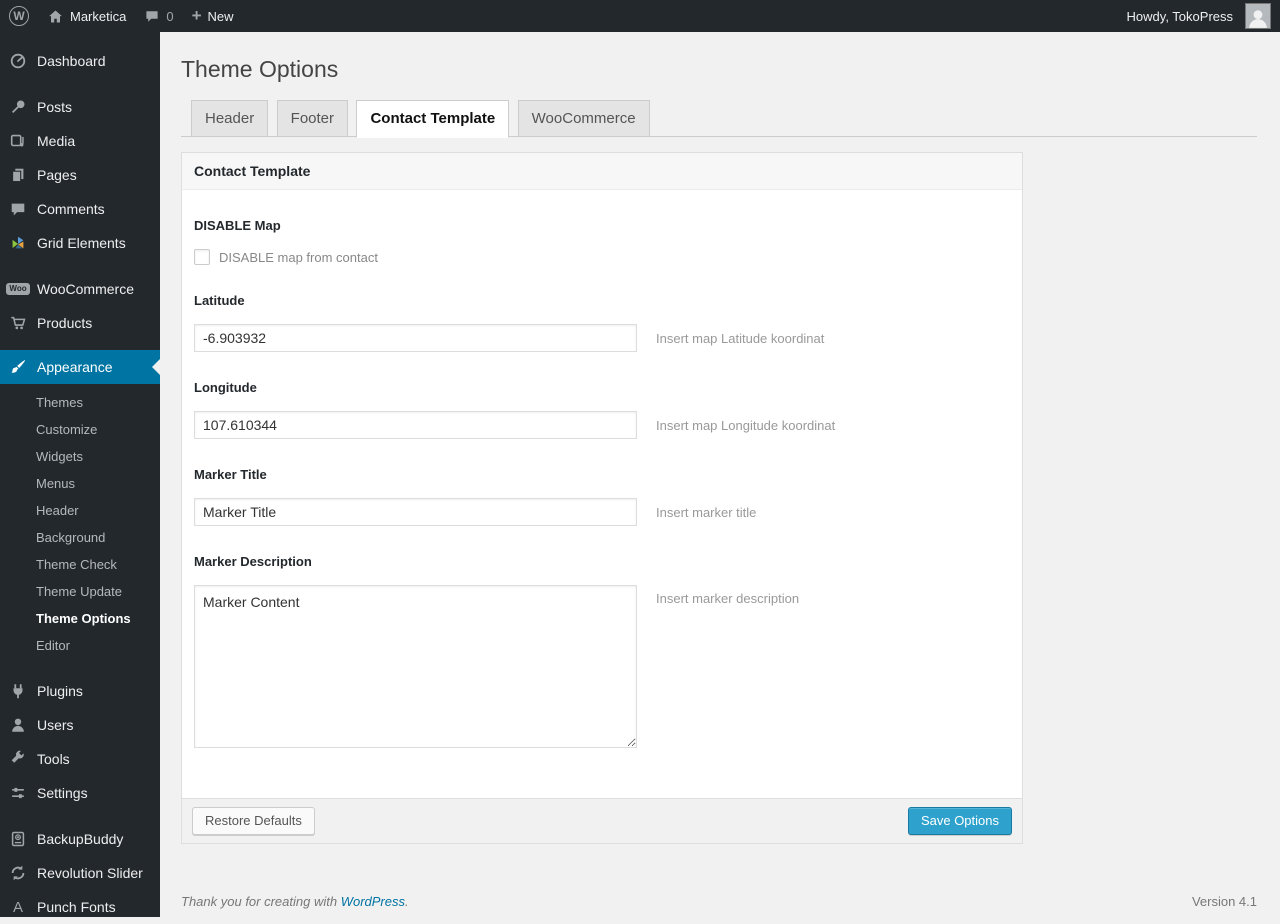 Image resolution: width=1280 pixels, height=924 pixels. What do you see at coordinates (60, 691) in the screenshot?
I see `sidebar-label: Plugins` at bounding box center [60, 691].